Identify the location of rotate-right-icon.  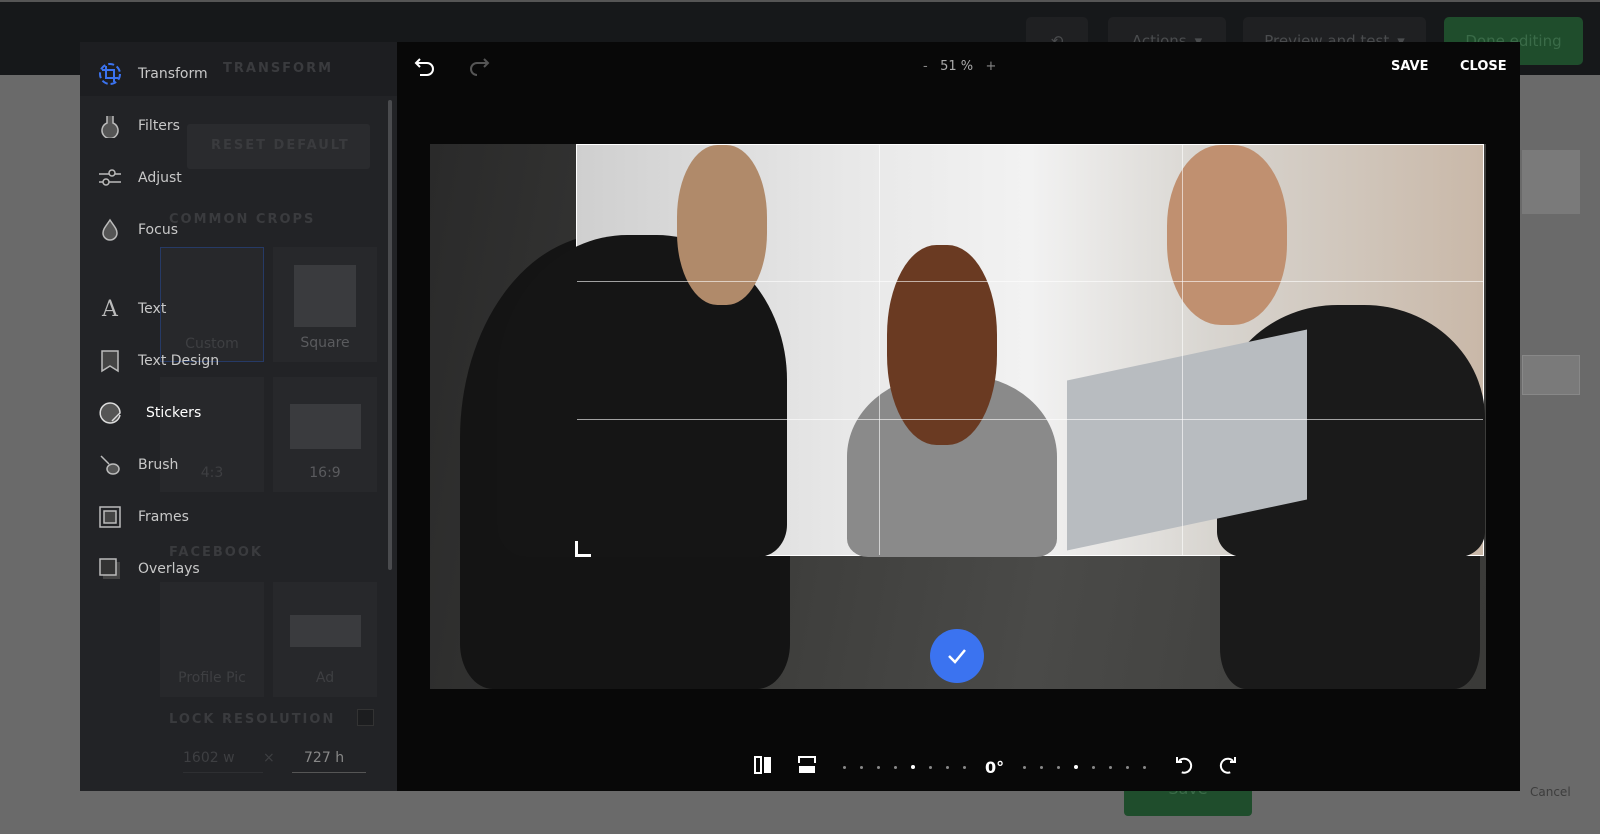
(1228, 765).